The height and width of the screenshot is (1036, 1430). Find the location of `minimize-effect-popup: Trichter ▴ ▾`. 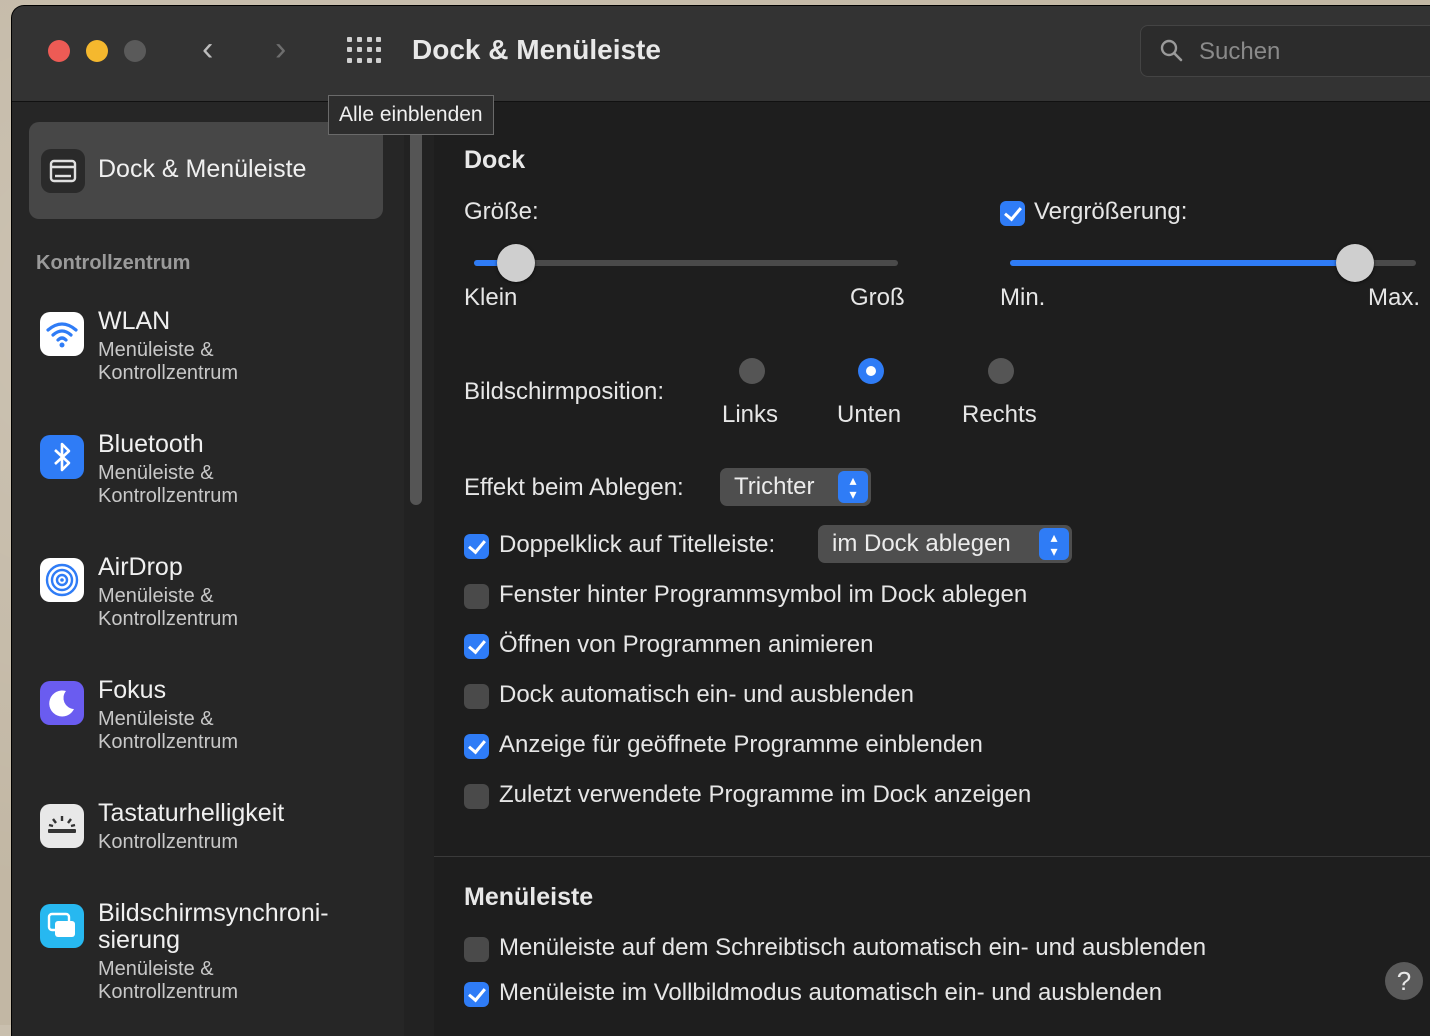

minimize-effect-popup: Trichter ▴ ▾ is located at coordinates (795, 487).